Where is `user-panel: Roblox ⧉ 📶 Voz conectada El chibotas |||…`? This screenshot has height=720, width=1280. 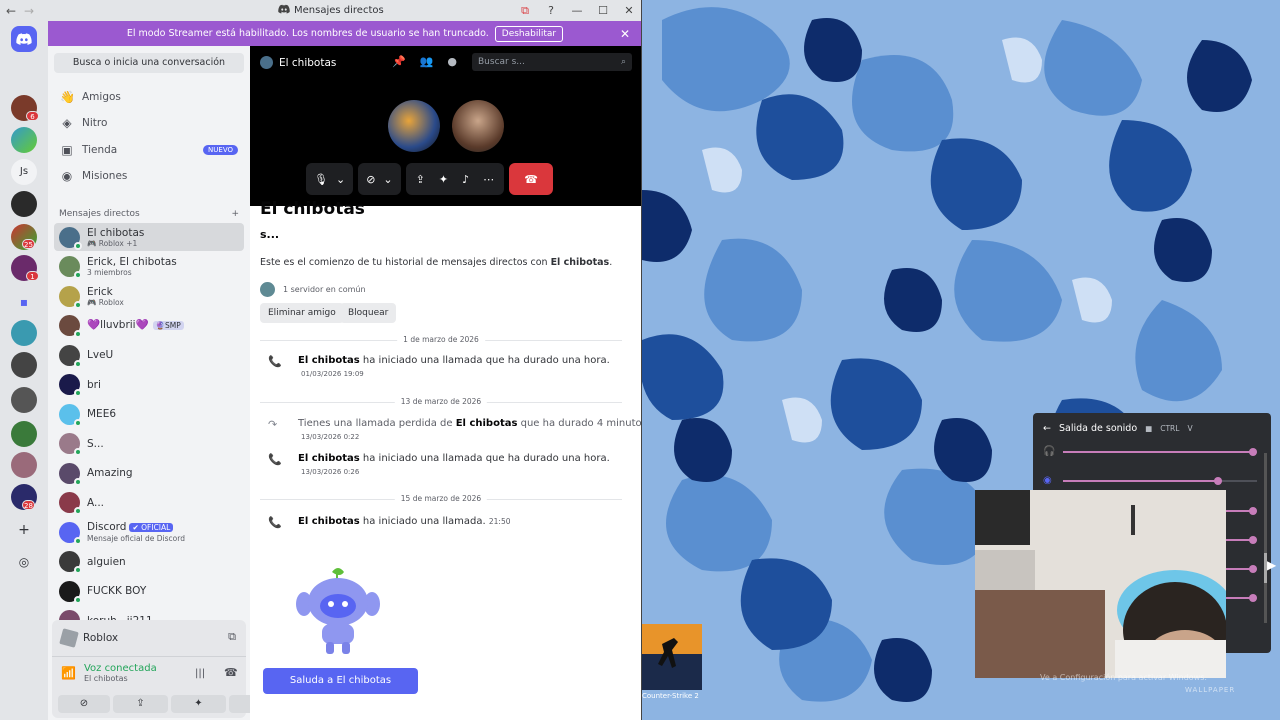
user-panel: Roblox ⧉ 📶 Voz conectada El chibotas |||… is located at coordinates (168, 669).